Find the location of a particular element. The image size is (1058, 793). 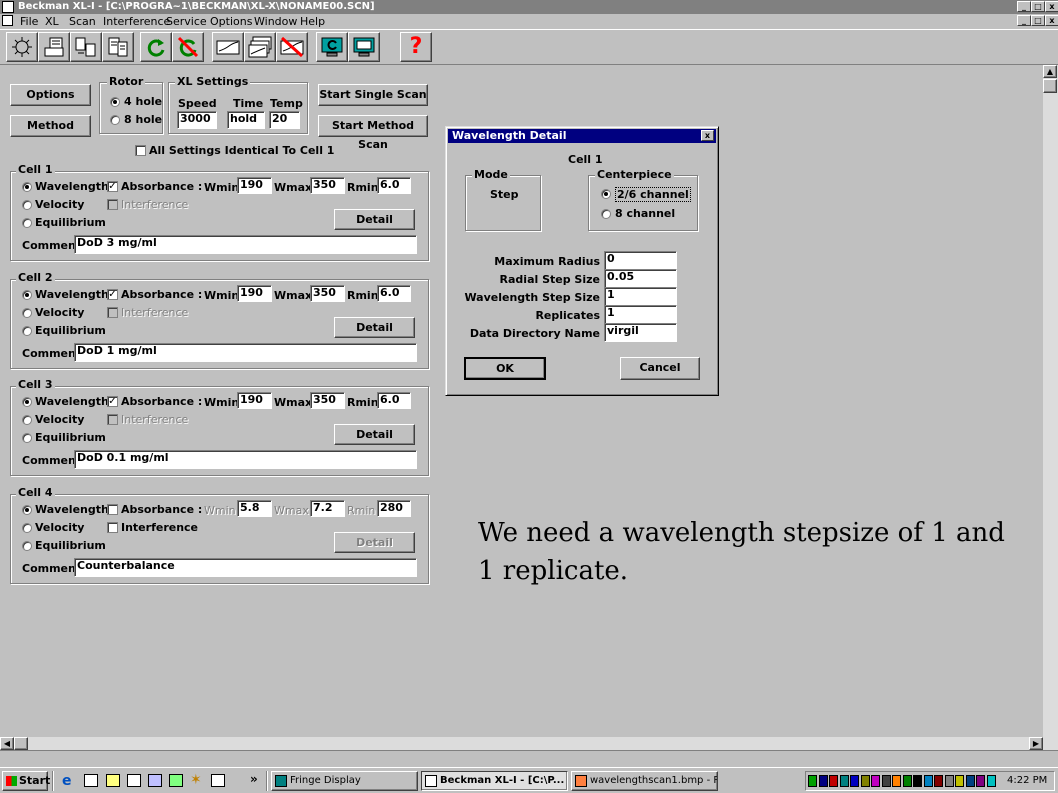

centerpiece-8-radio is located at coordinates (606, 214).